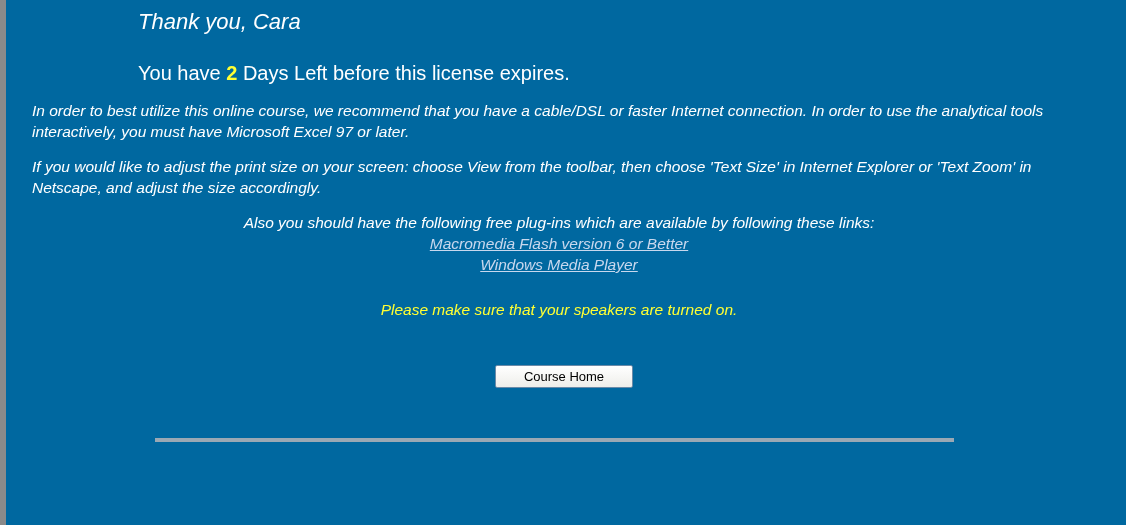 The height and width of the screenshot is (525, 1126). Describe the element at coordinates (538, 121) in the screenshot. I see `info-paragraph: In order to best utilize this online course, we recommend that you have a cable/DSL or faster Internet connection. In order to use the analytical tools interactively, you must have Microsoft Excel 97 or later.` at that location.